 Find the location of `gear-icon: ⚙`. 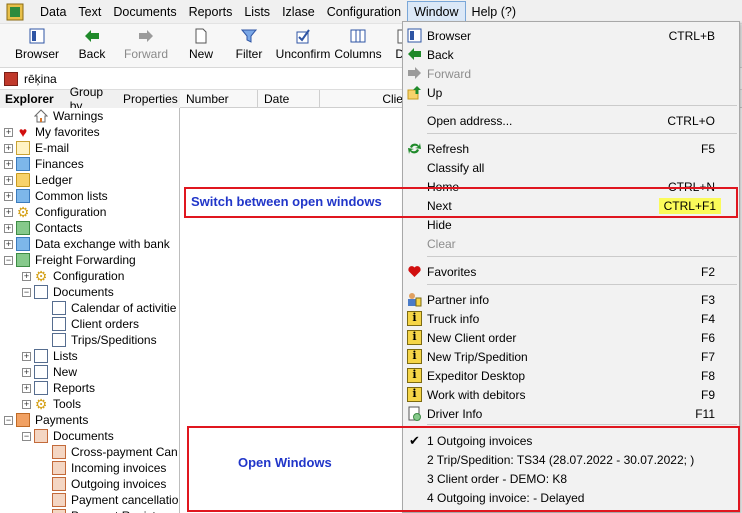

gear-icon: ⚙ is located at coordinates (23, 212).